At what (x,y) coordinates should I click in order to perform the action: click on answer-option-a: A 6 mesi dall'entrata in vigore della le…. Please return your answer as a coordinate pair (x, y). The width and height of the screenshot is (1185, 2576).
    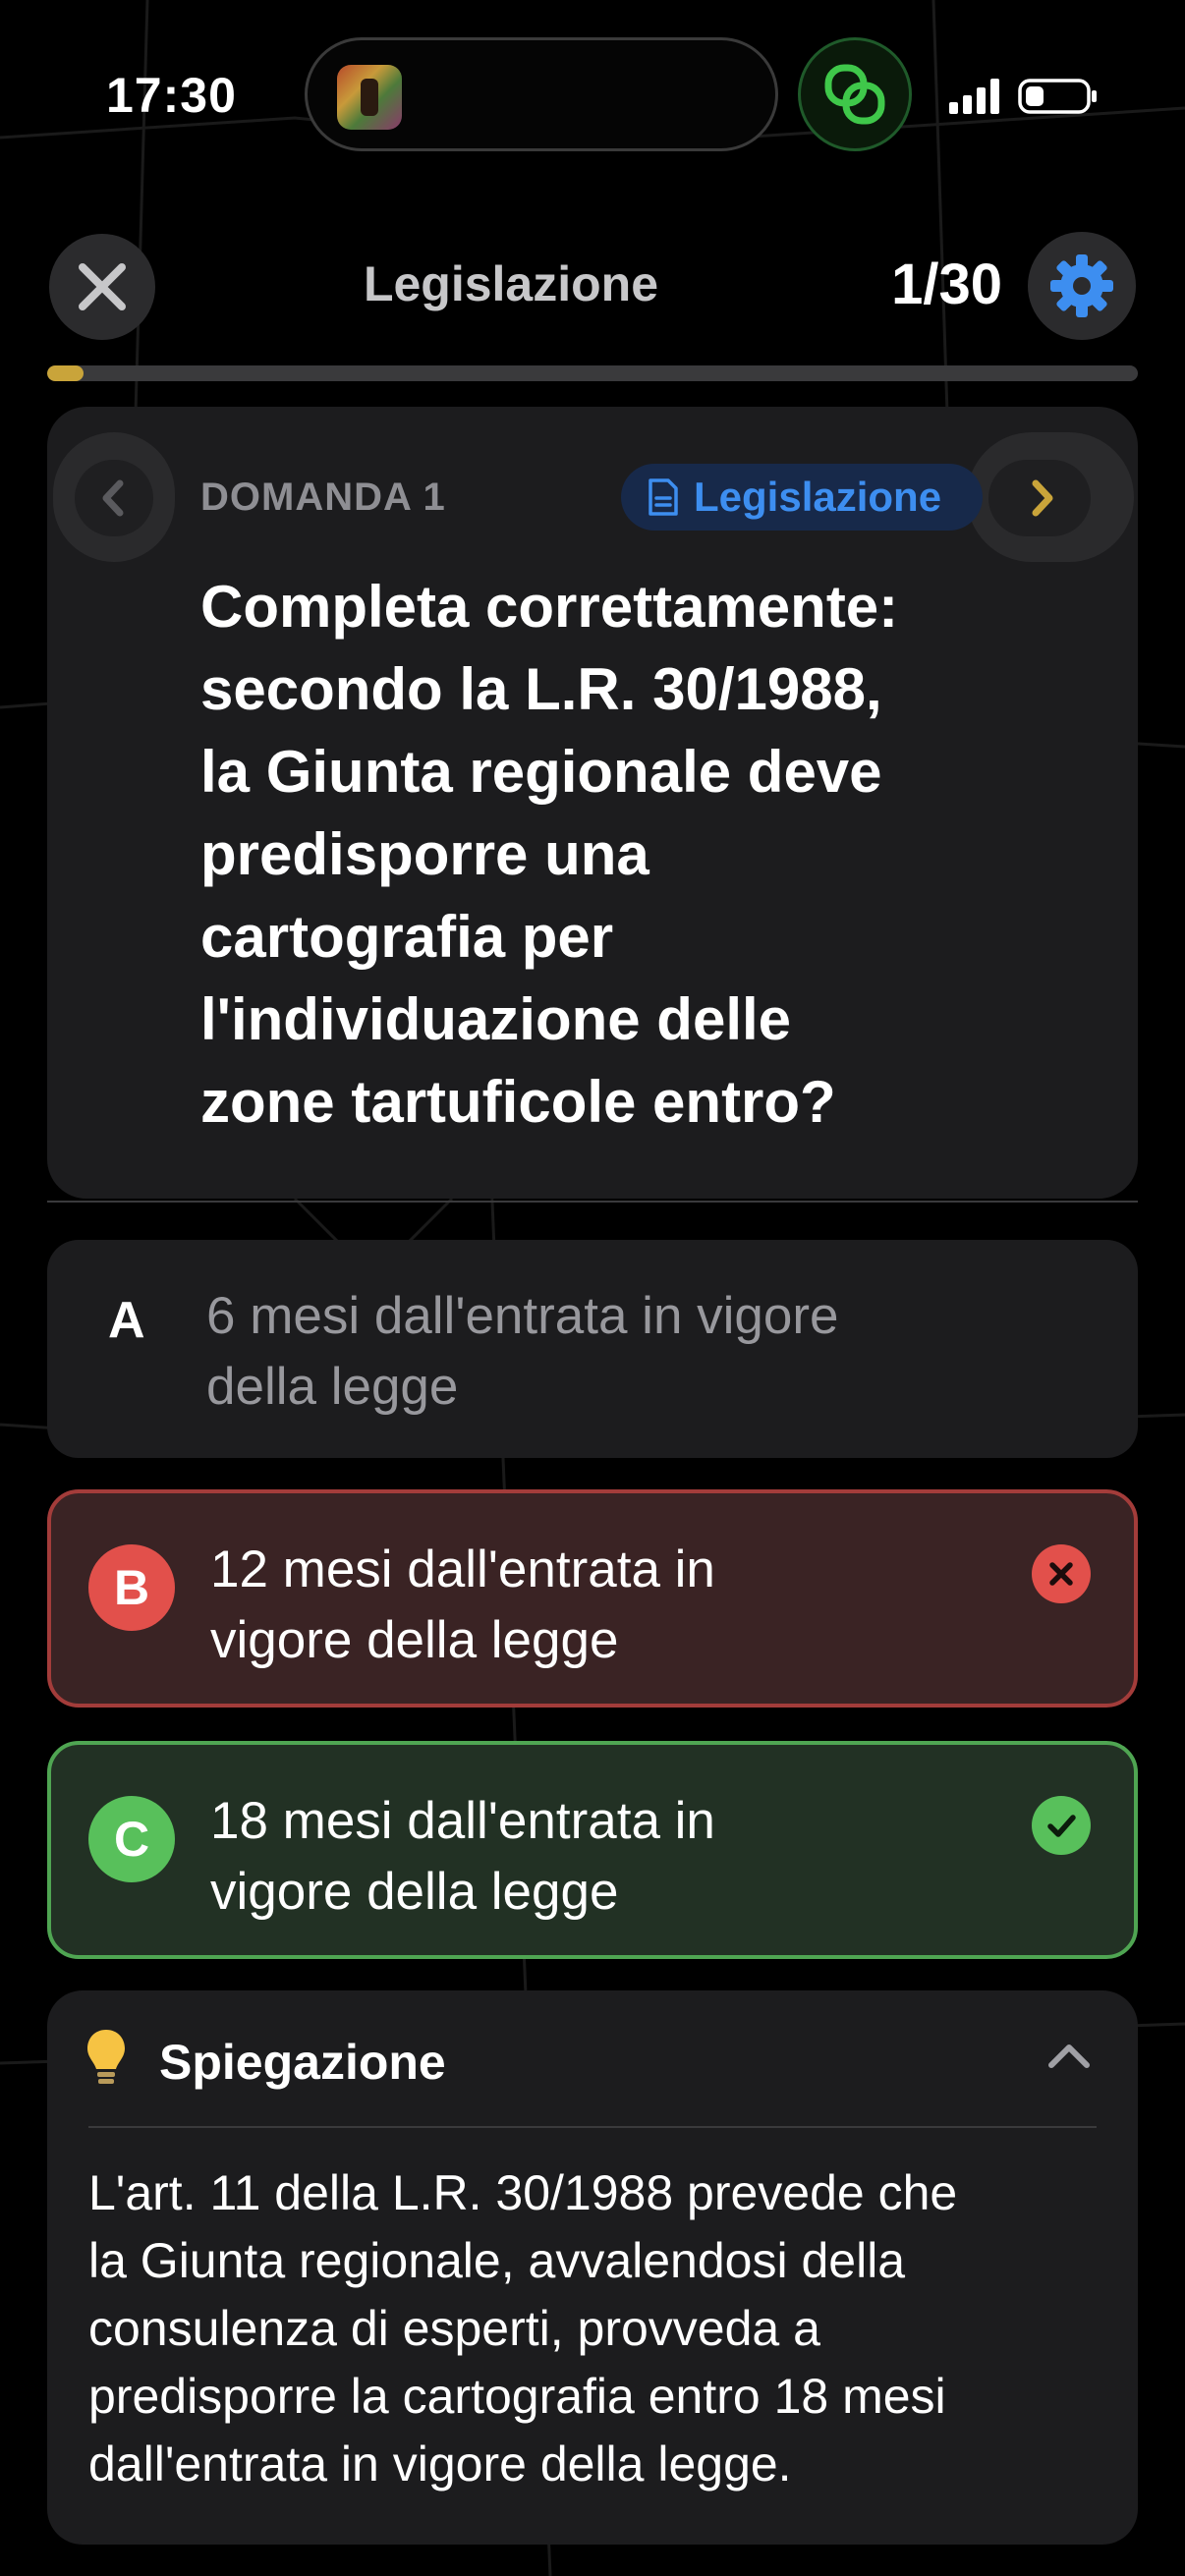
    Looking at the image, I should click on (592, 1349).